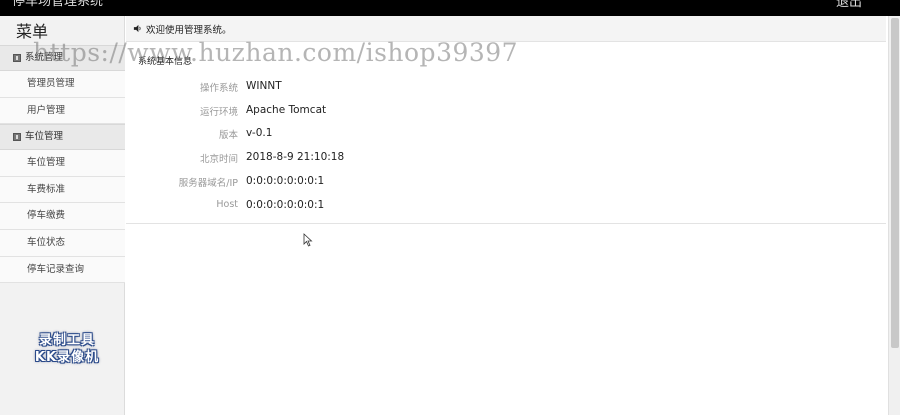 This screenshot has width=900, height=415. I want to click on app-title: 停车场管理系统, so click(58, 4).